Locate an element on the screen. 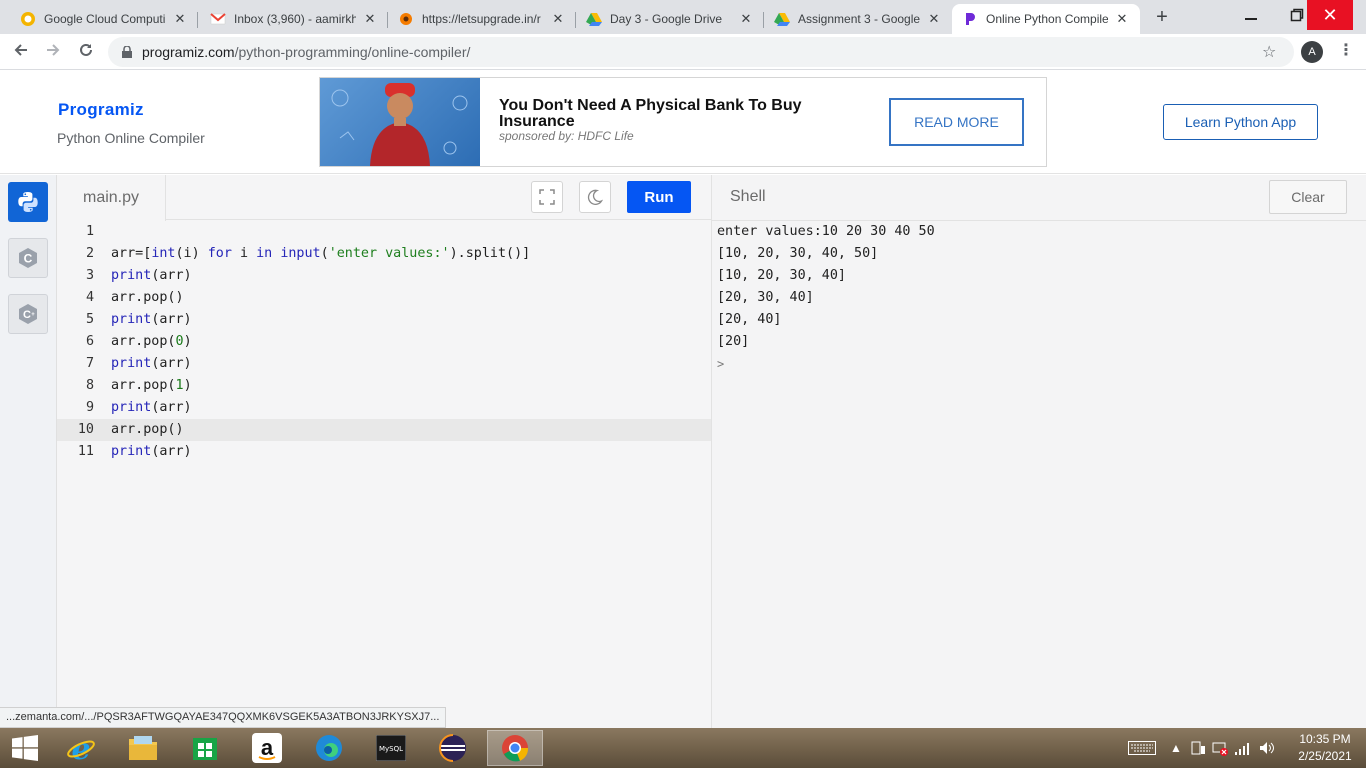 The height and width of the screenshot is (768, 1366). folder-icon is located at coordinates (143, 748).